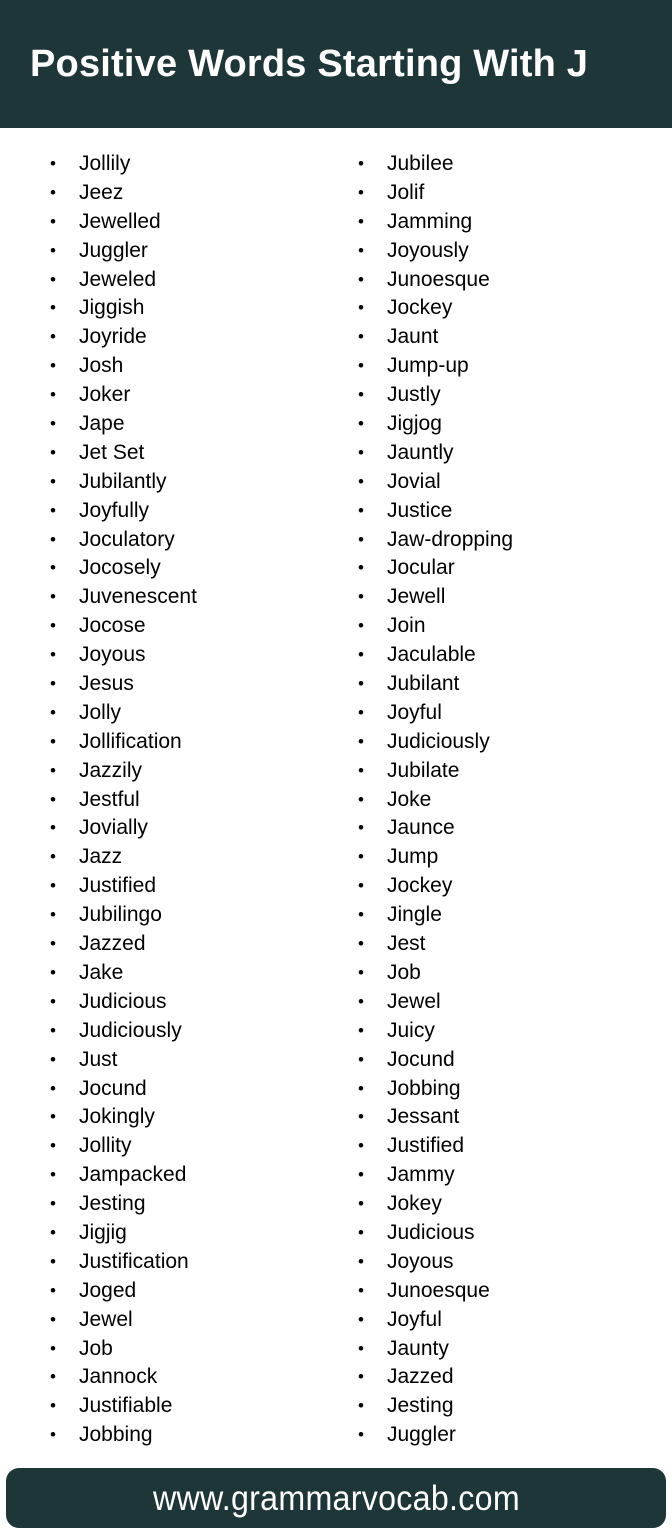  I want to click on list-item: • Jaunty, so click(512, 1349).